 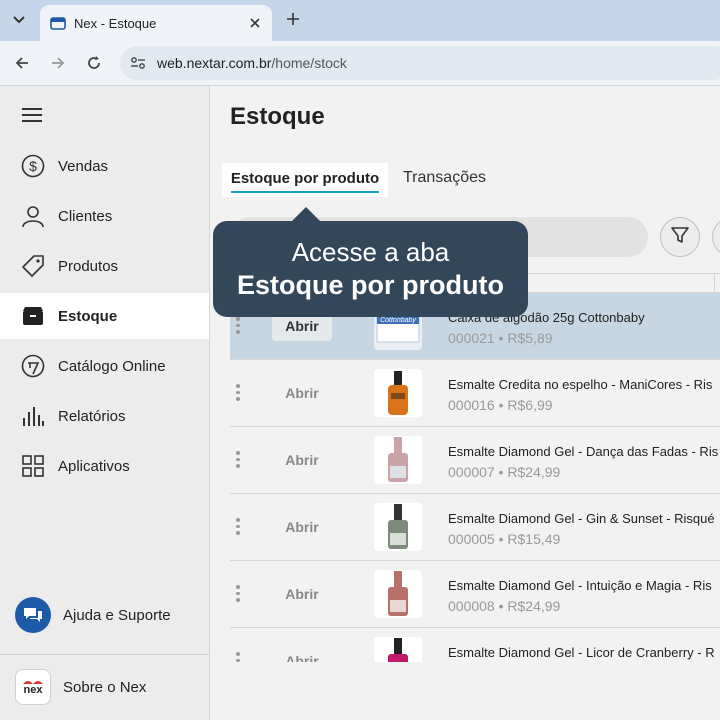 I want to click on sidebar-item-label: Vendas, so click(x=83, y=166).